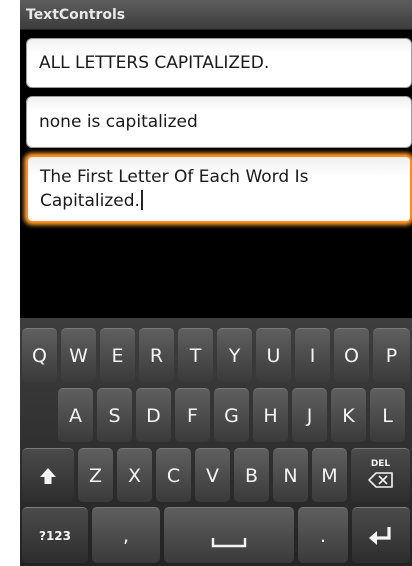  Describe the element at coordinates (323, 535) in the screenshot. I see `period-key: .` at that location.